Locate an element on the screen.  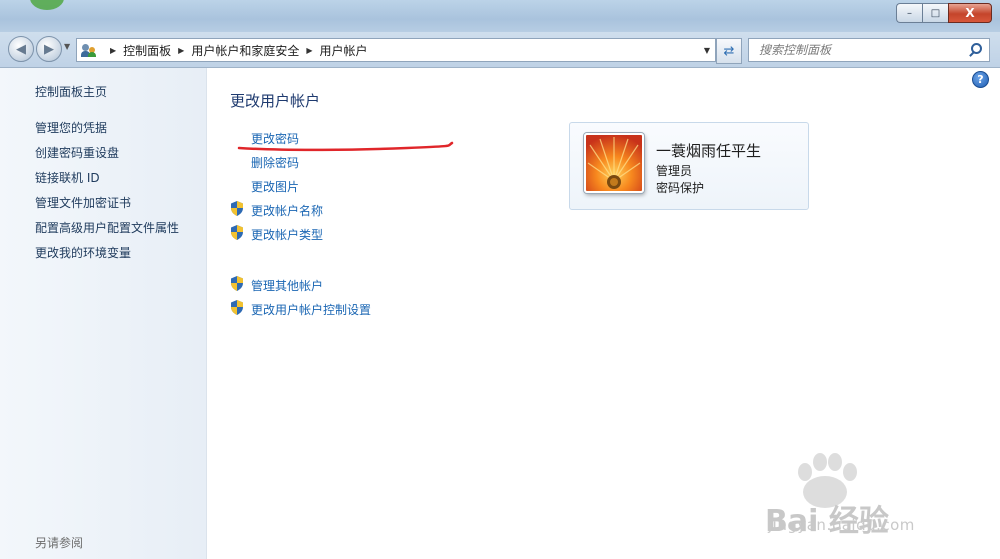
close-button: X is located at coordinates (970, 13).